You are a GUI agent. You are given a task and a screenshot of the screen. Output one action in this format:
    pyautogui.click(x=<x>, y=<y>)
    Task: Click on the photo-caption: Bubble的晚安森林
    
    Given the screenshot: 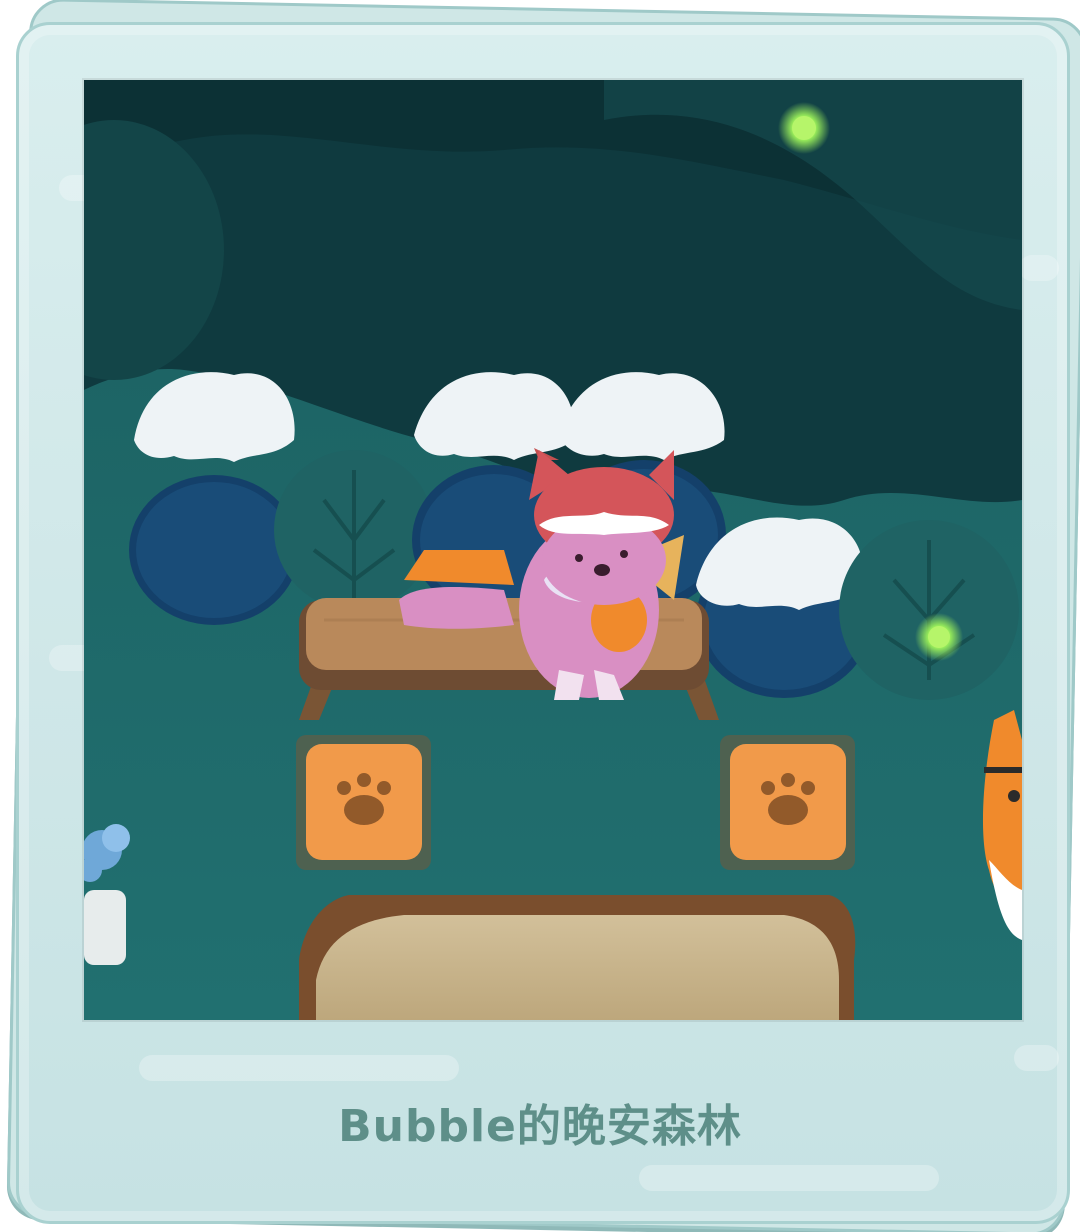 What is the action you would take?
    pyautogui.click(x=540, y=1126)
    